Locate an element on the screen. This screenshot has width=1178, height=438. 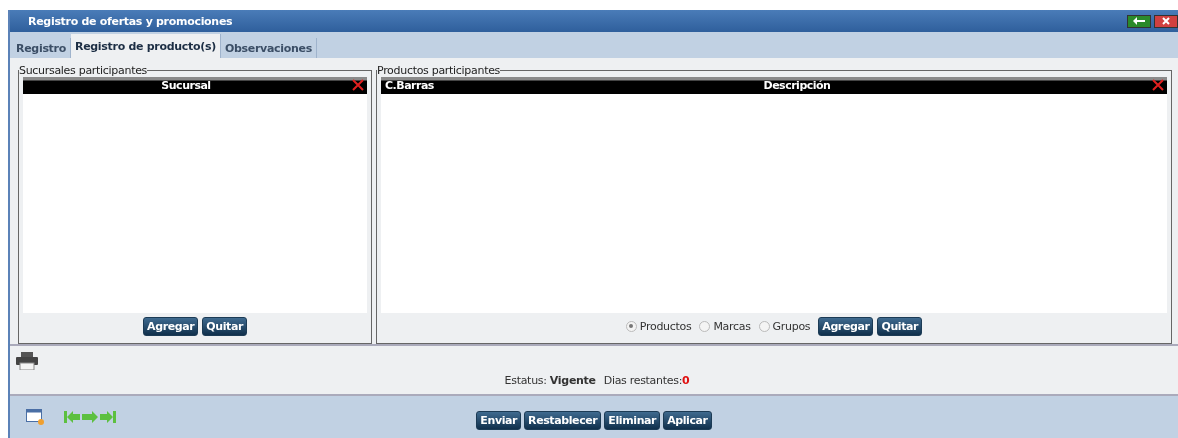
panel-legend: Sucursales participantes is located at coordinates (83, 70).